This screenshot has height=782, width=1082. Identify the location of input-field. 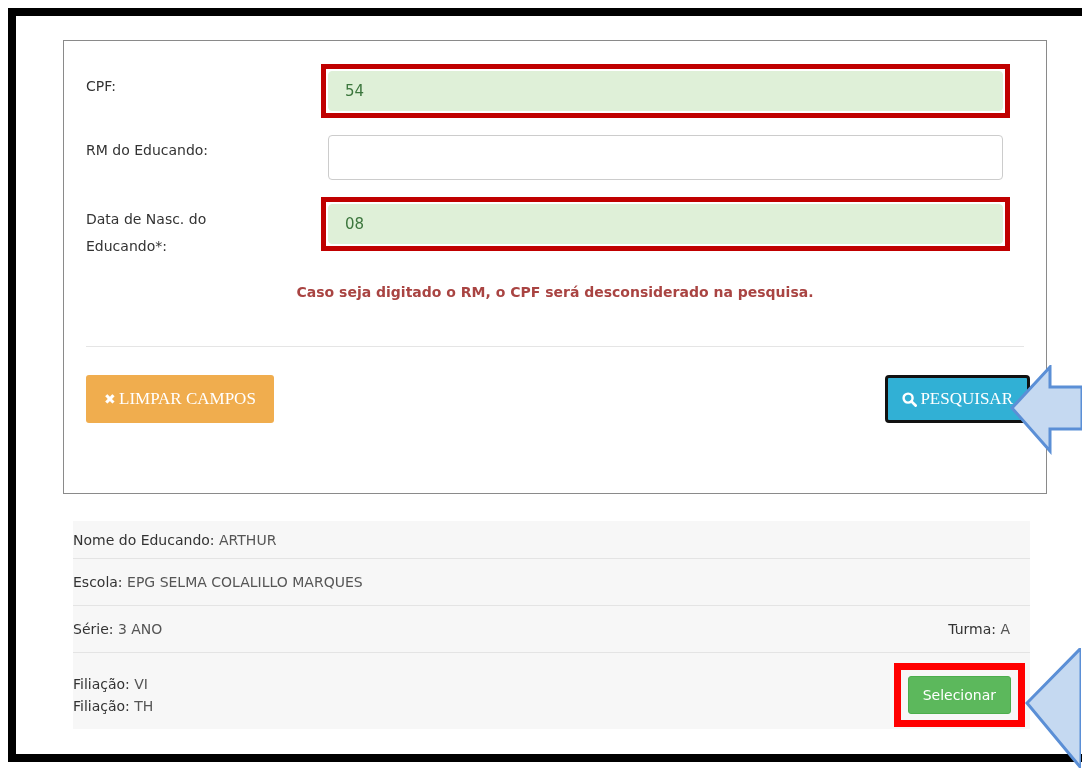
(665, 157).